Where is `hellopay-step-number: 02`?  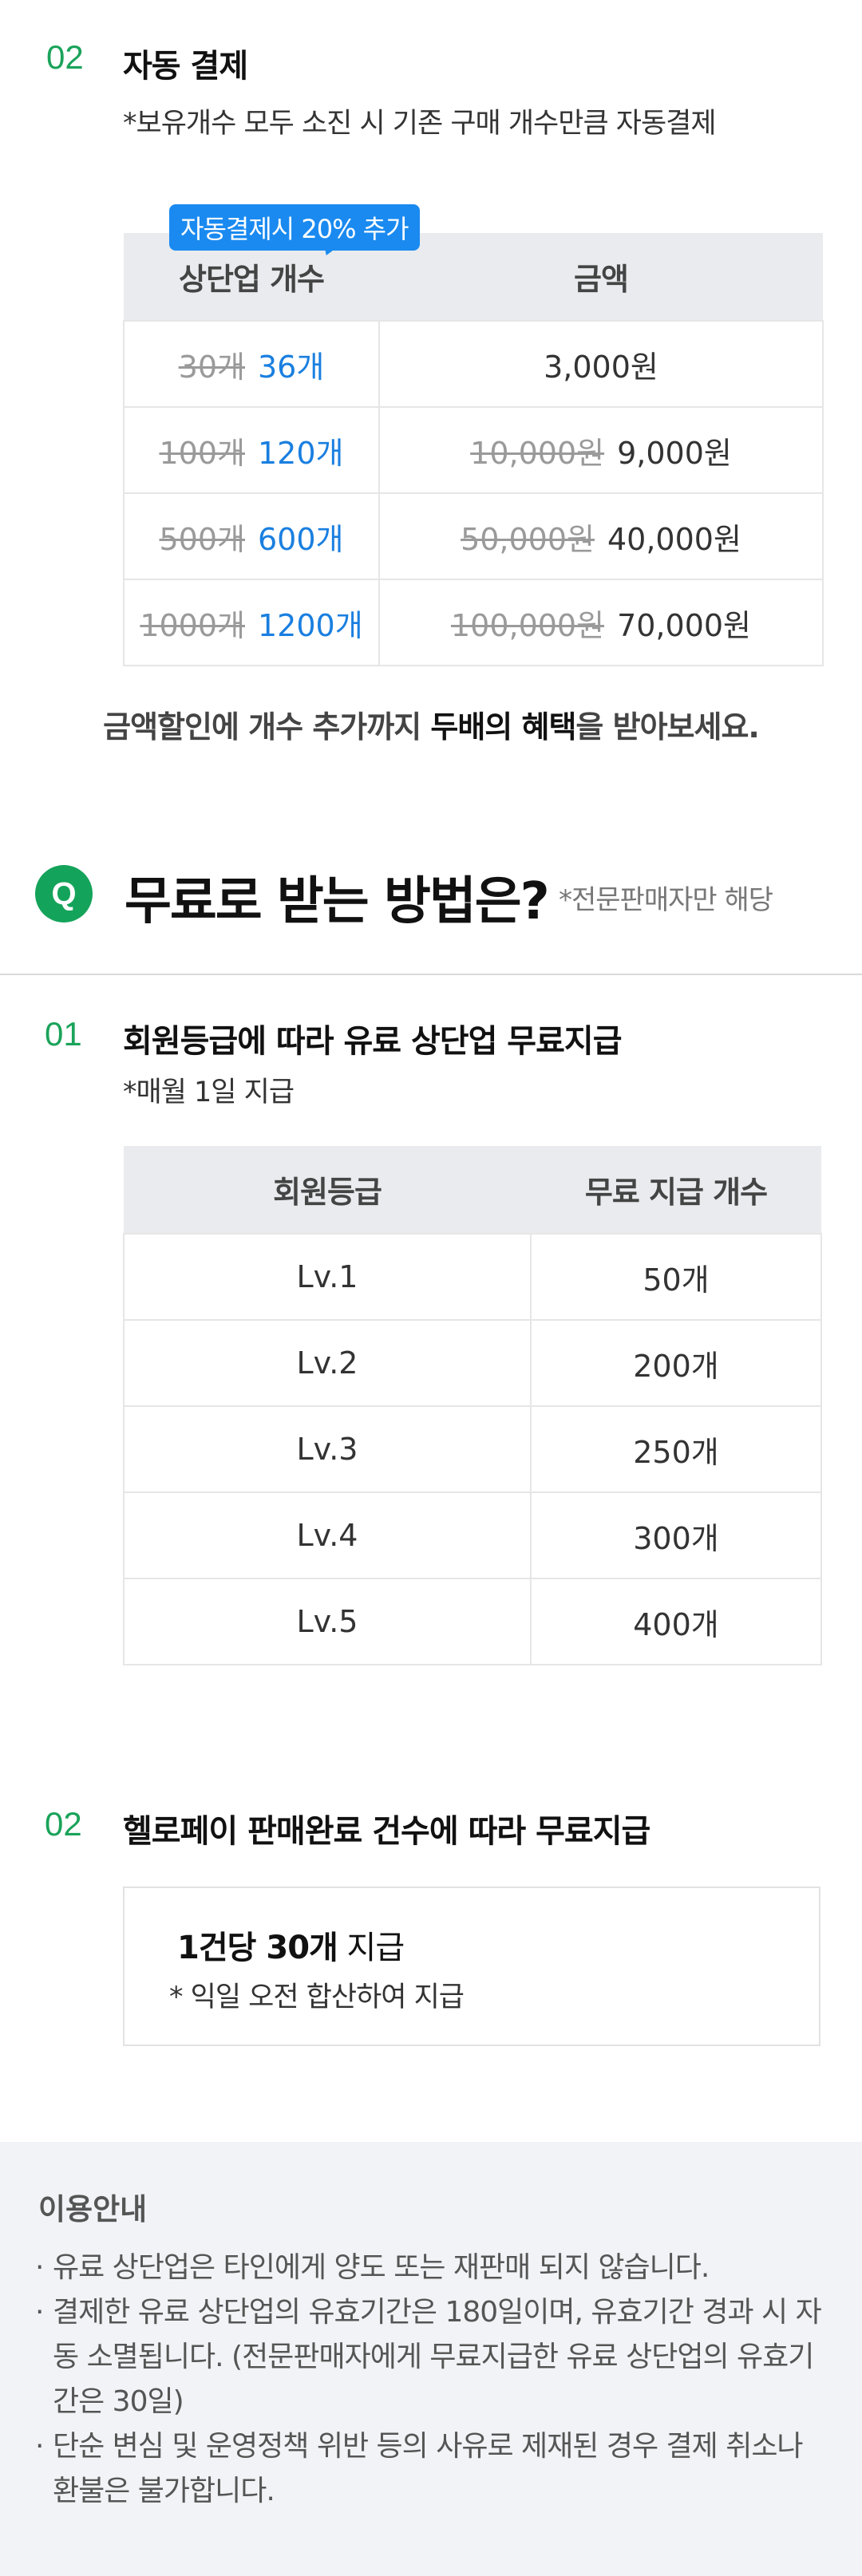
hellopay-step-number: 02 is located at coordinates (63, 1824).